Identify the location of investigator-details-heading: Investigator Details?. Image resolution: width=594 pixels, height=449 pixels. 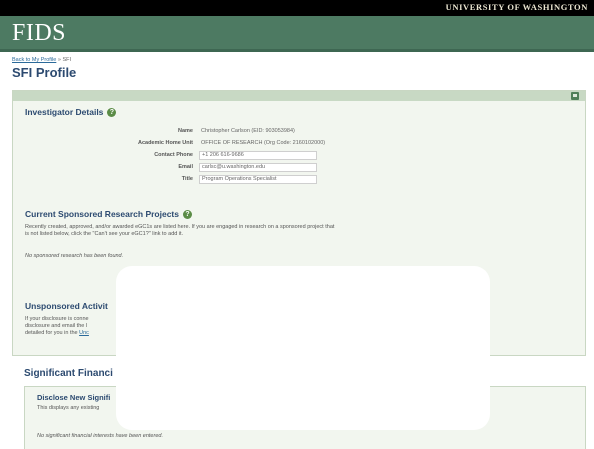
(71, 112).